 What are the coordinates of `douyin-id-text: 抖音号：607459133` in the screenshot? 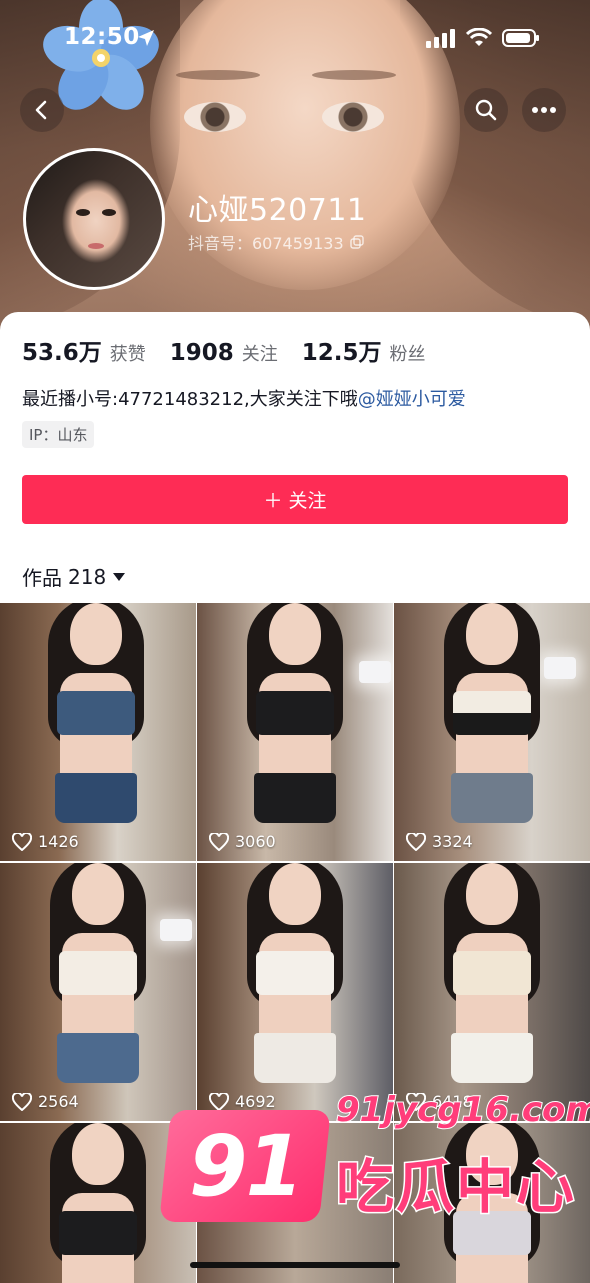 It's located at (266, 243).